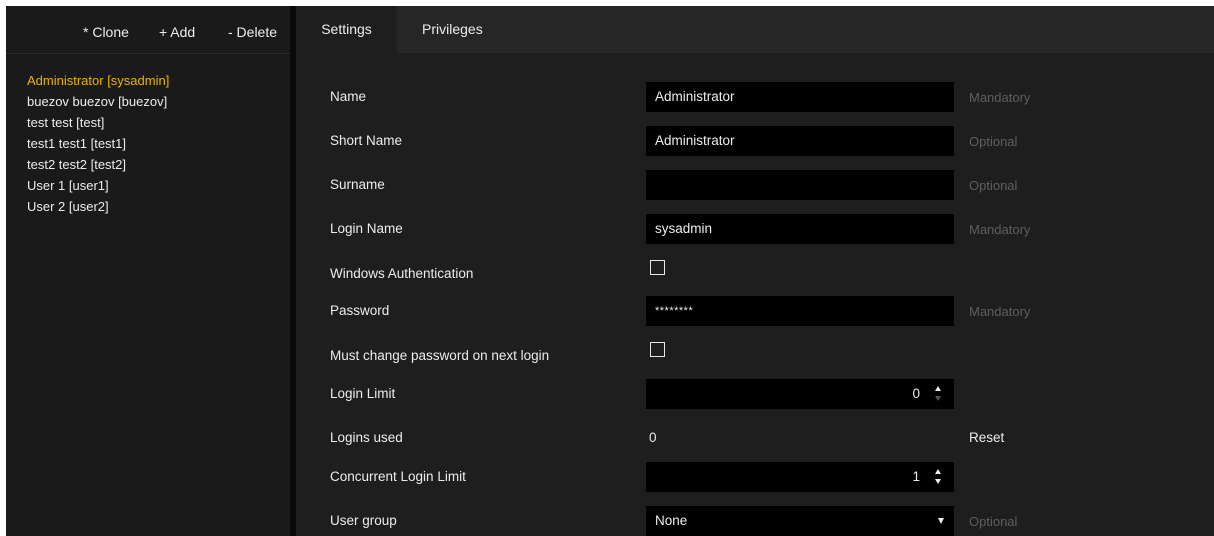 This screenshot has height=536, width=1214. What do you see at coordinates (98, 101) in the screenshot?
I see `user-item-buezov: buezov buezov [buezov]` at bounding box center [98, 101].